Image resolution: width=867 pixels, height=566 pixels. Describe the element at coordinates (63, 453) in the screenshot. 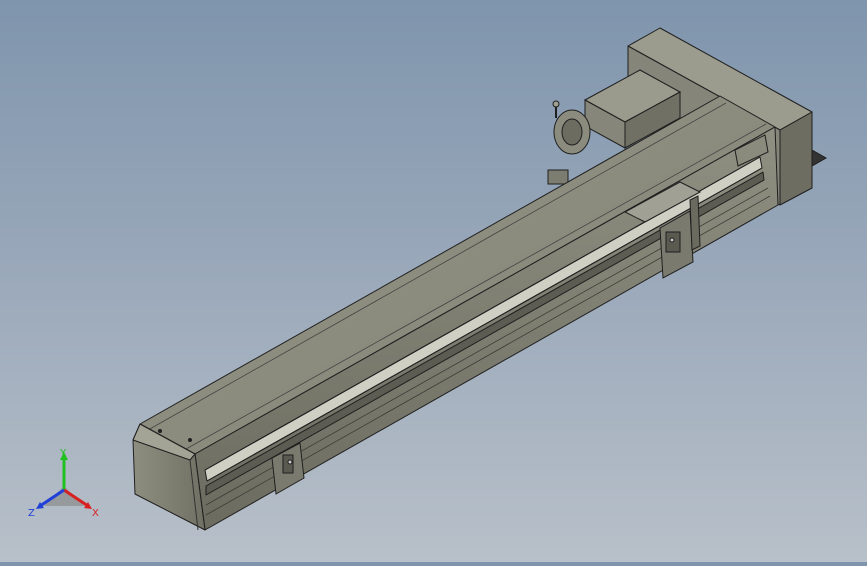

I see `y-axis-label: Y` at that location.